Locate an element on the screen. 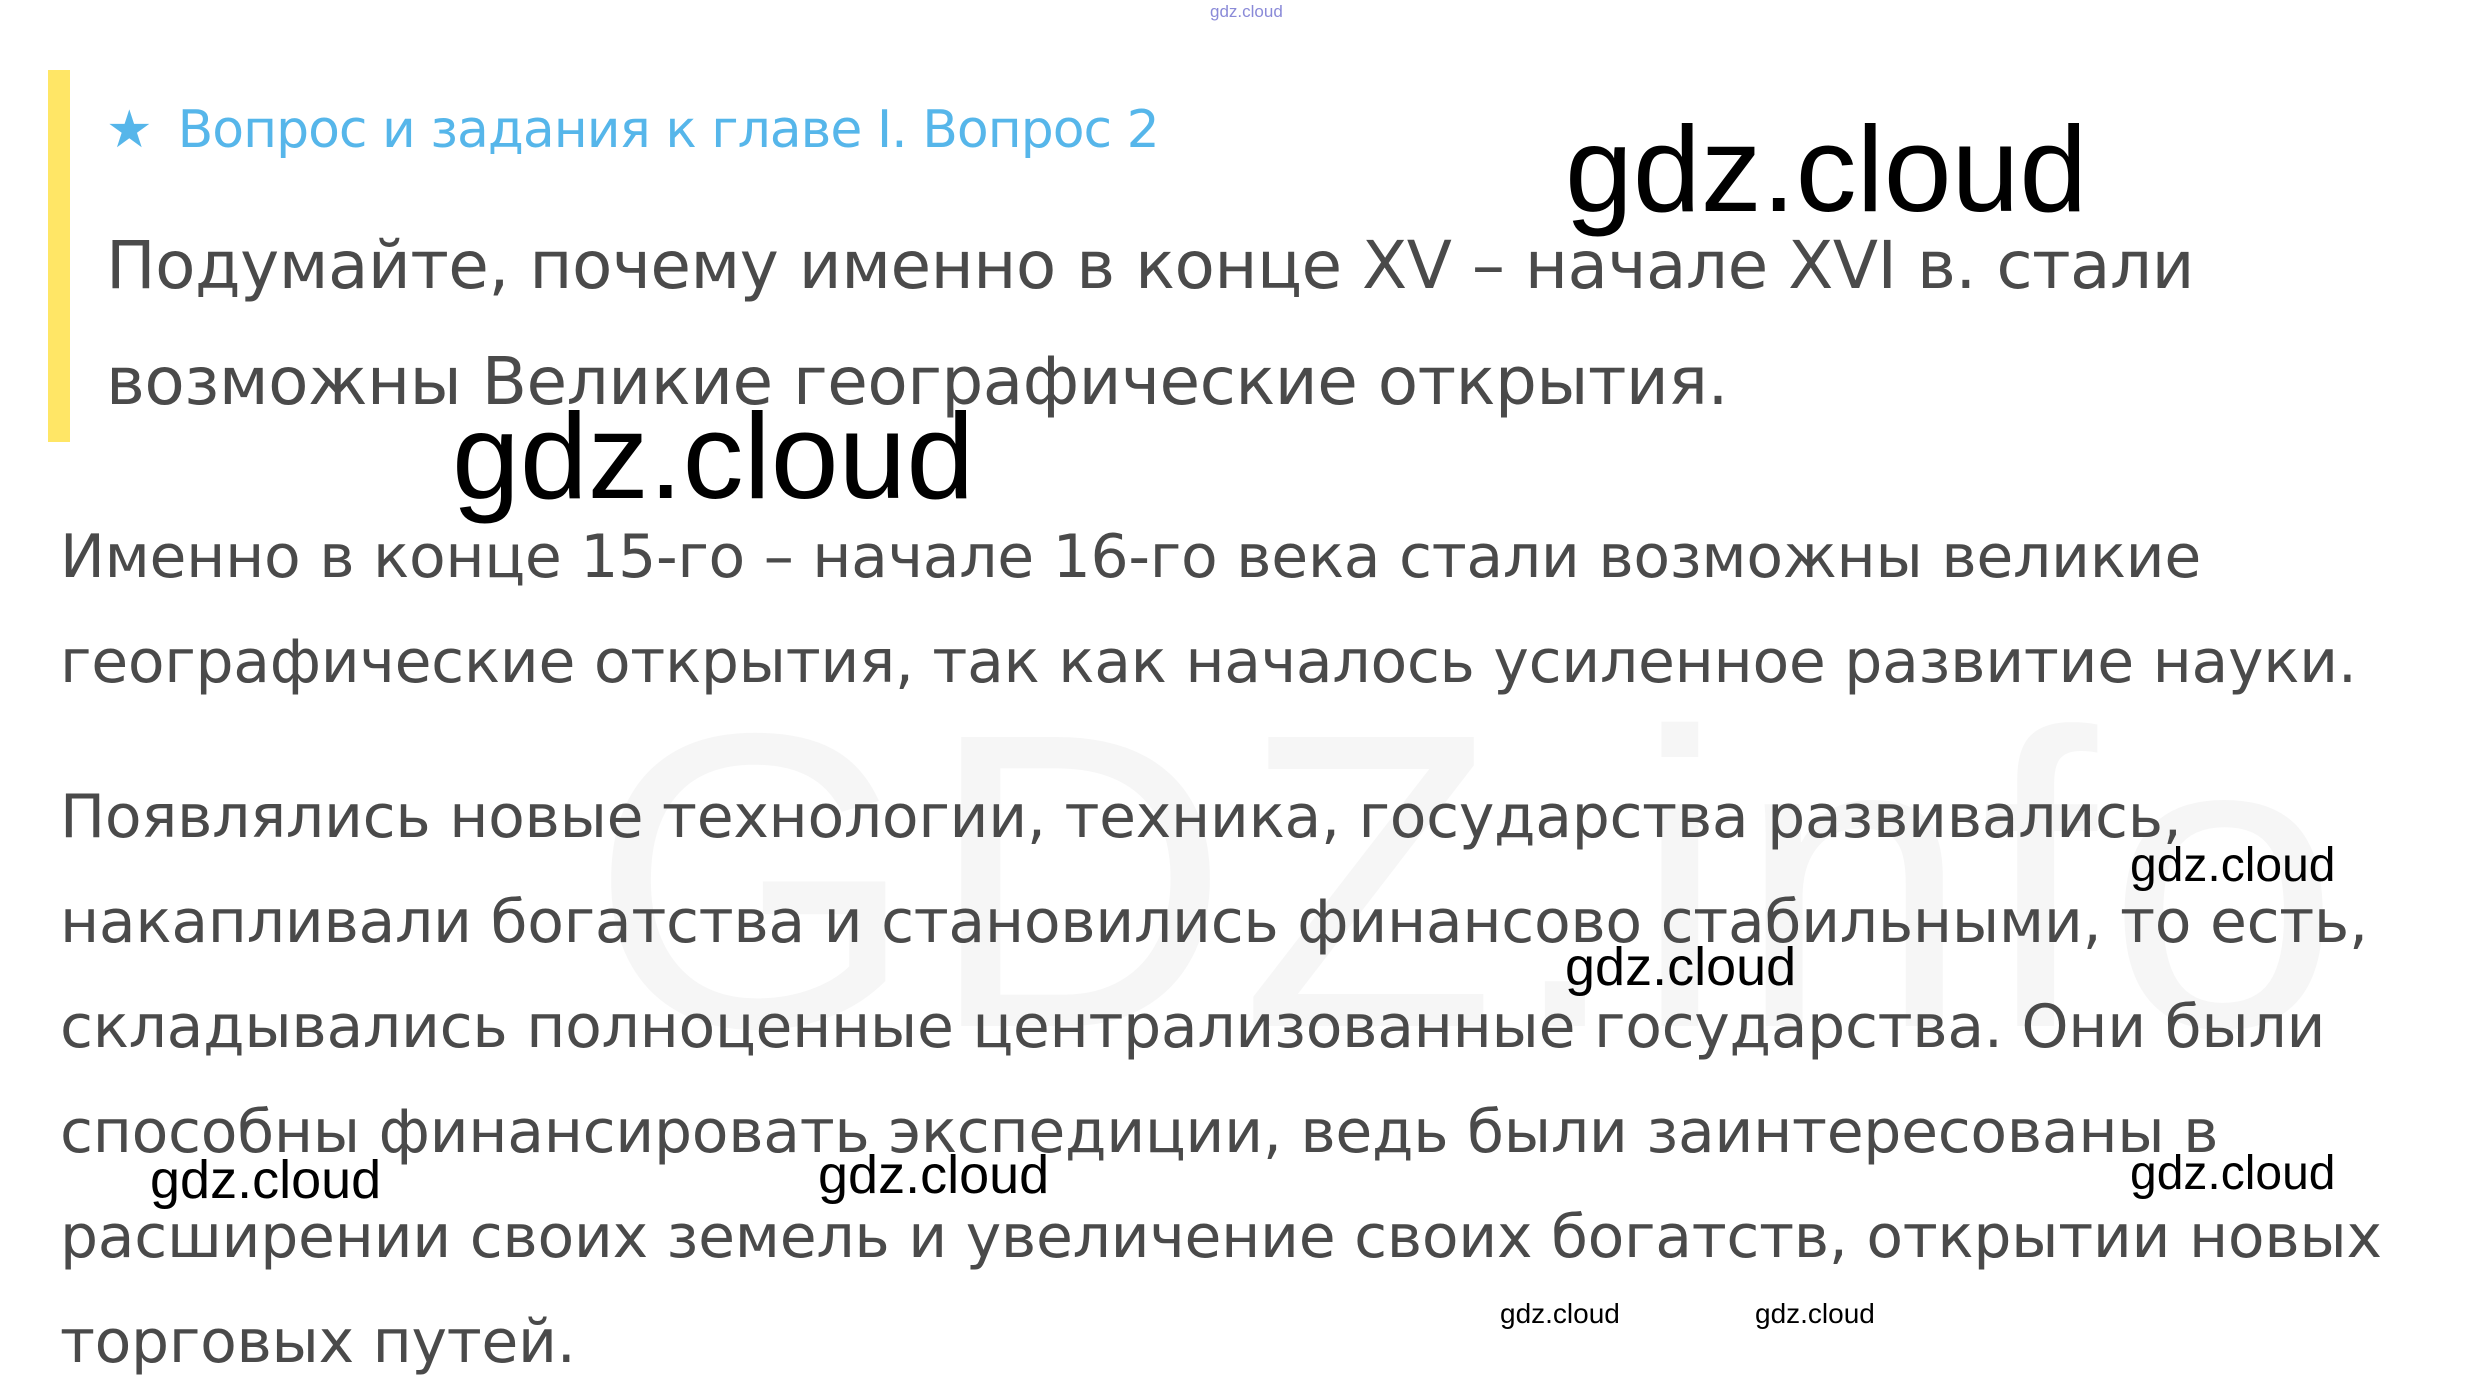 The width and height of the screenshot is (2481, 1395). question-accent-bar is located at coordinates (59, 256).